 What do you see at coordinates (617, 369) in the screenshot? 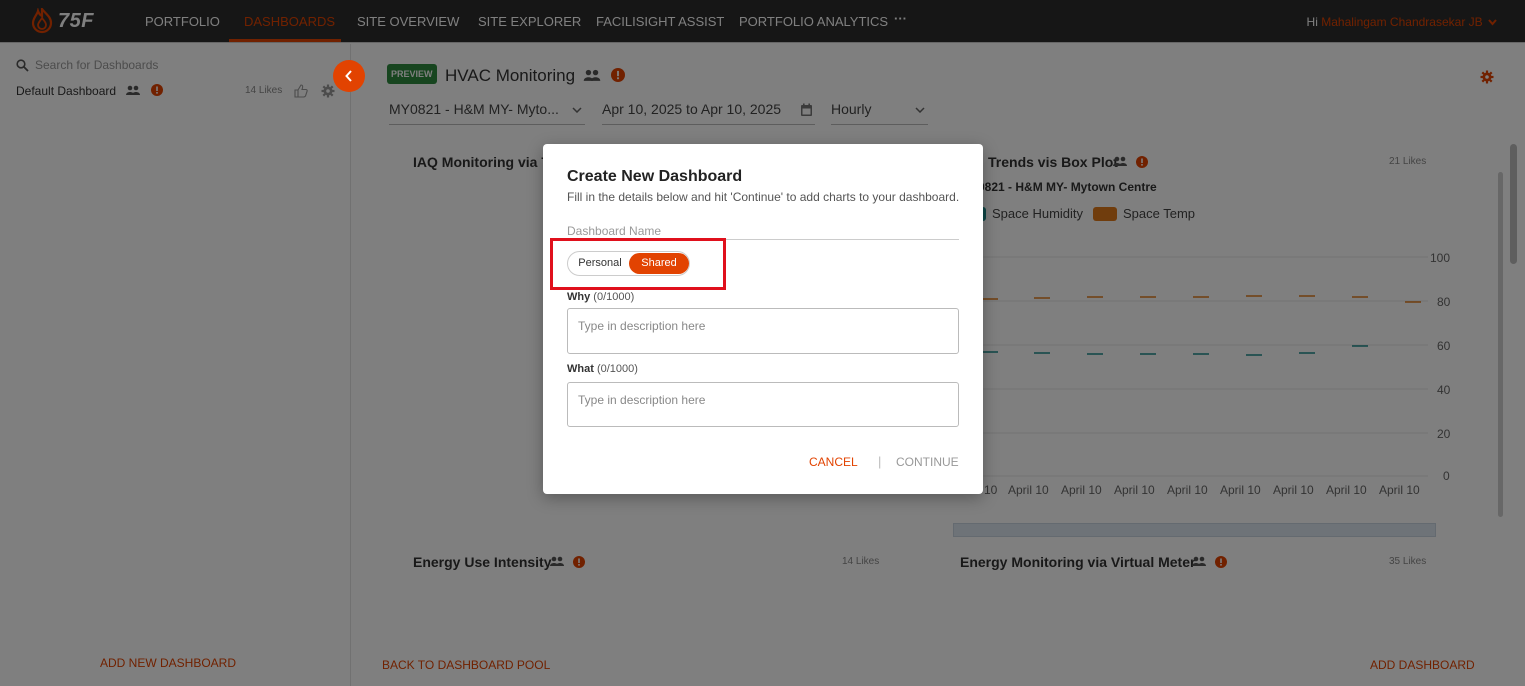
I see `what-char-count: (0/1000)` at bounding box center [617, 369].